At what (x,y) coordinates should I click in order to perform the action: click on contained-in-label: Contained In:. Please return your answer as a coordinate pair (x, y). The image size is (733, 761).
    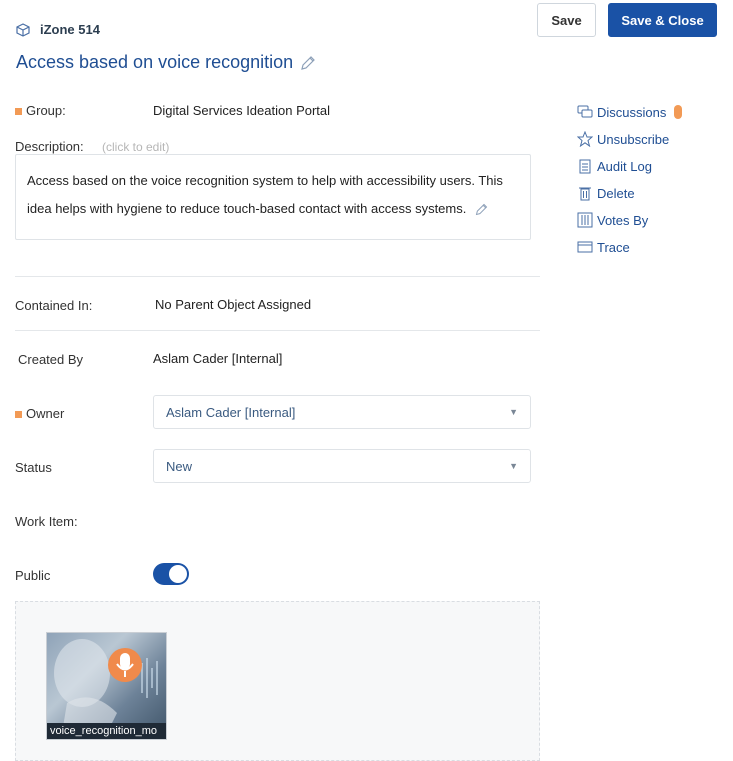
    Looking at the image, I should click on (54, 305).